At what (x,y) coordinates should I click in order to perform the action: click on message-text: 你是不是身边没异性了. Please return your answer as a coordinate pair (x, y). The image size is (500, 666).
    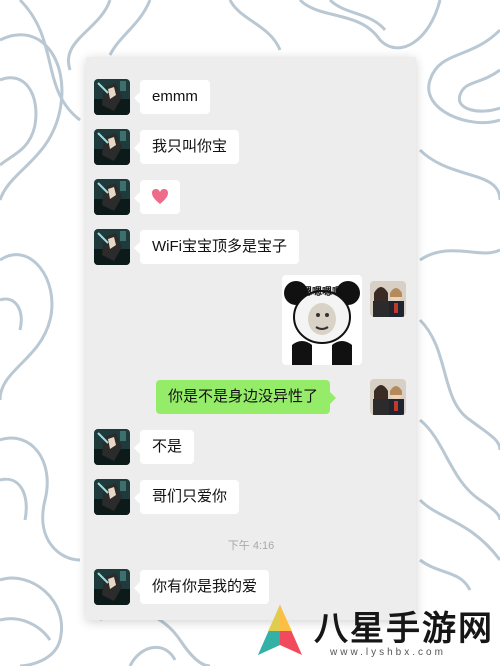
    Looking at the image, I should click on (242, 396).